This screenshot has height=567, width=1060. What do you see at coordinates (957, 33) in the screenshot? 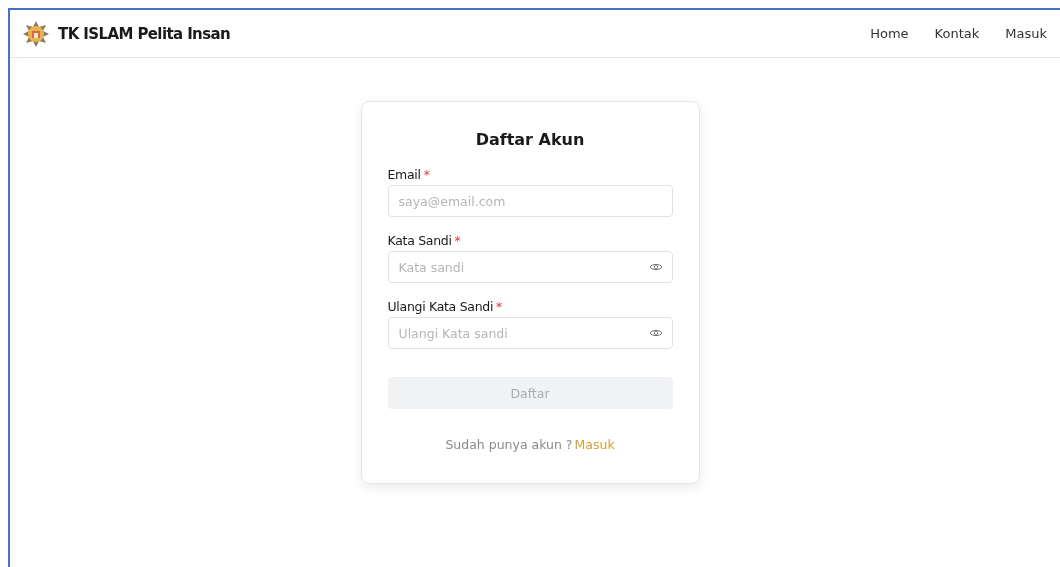
I see `nav-link: Kontak` at bounding box center [957, 33].